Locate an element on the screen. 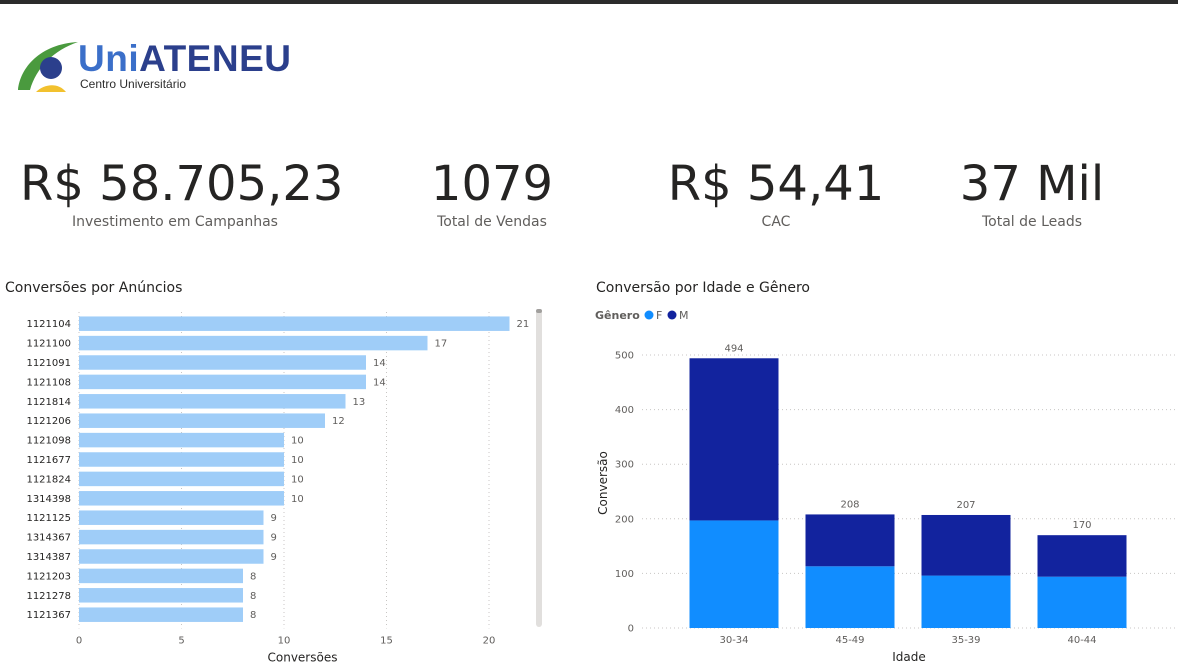 The width and height of the screenshot is (1178, 665). y-tick-label: 1314367 is located at coordinates (48, 538).